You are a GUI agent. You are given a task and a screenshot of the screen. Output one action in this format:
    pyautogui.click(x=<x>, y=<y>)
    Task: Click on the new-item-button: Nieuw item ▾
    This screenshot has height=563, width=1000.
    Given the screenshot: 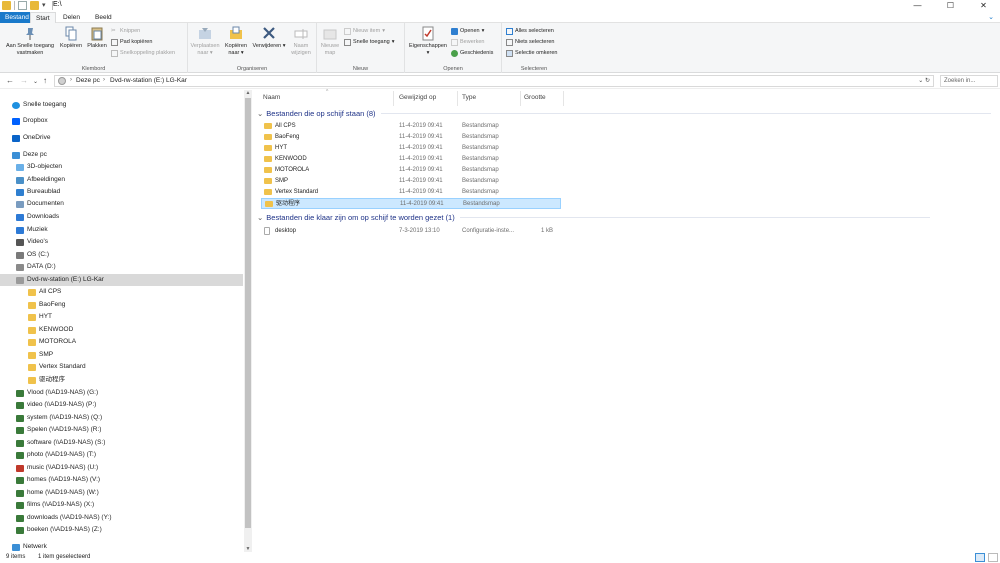 What is the action you would take?
    pyautogui.click(x=364, y=31)
    